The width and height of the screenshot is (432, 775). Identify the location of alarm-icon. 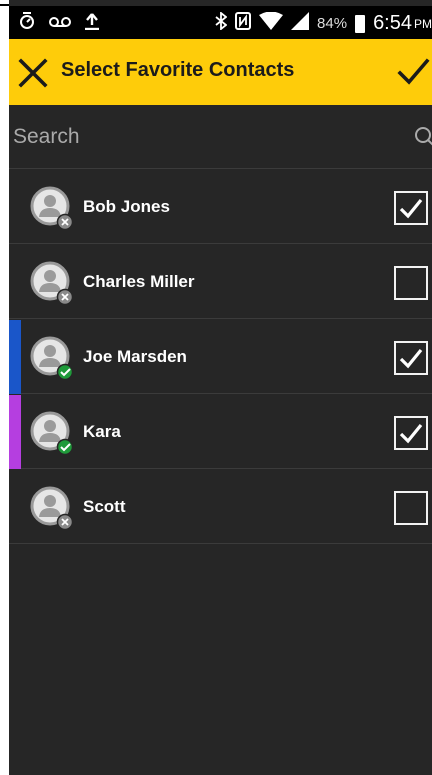
(27, 23).